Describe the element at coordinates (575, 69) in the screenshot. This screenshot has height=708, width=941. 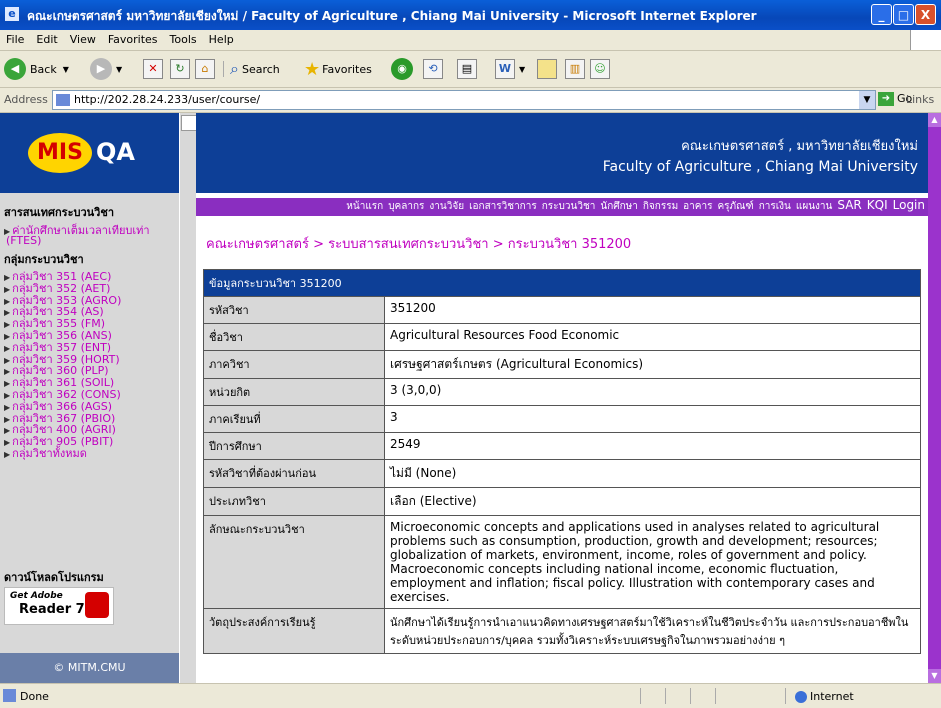
I see `research-button: ▥` at that location.